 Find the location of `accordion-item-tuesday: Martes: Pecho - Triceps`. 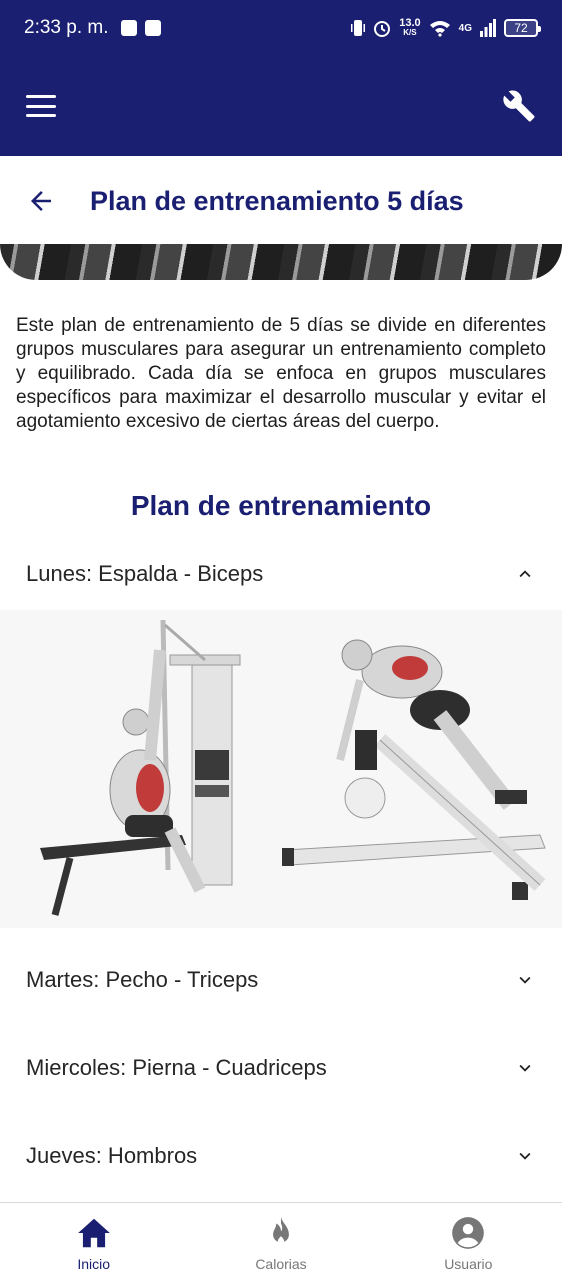

accordion-item-tuesday: Martes: Pecho - Triceps is located at coordinates (281, 988).